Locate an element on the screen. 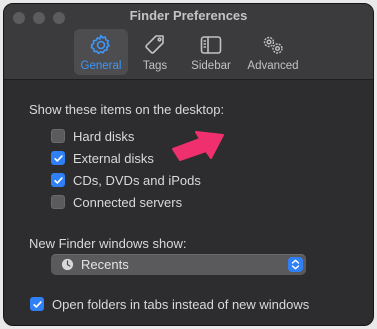 This screenshot has height=329, width=377. new-window-select: Recents is located at coordinates (178, 264).